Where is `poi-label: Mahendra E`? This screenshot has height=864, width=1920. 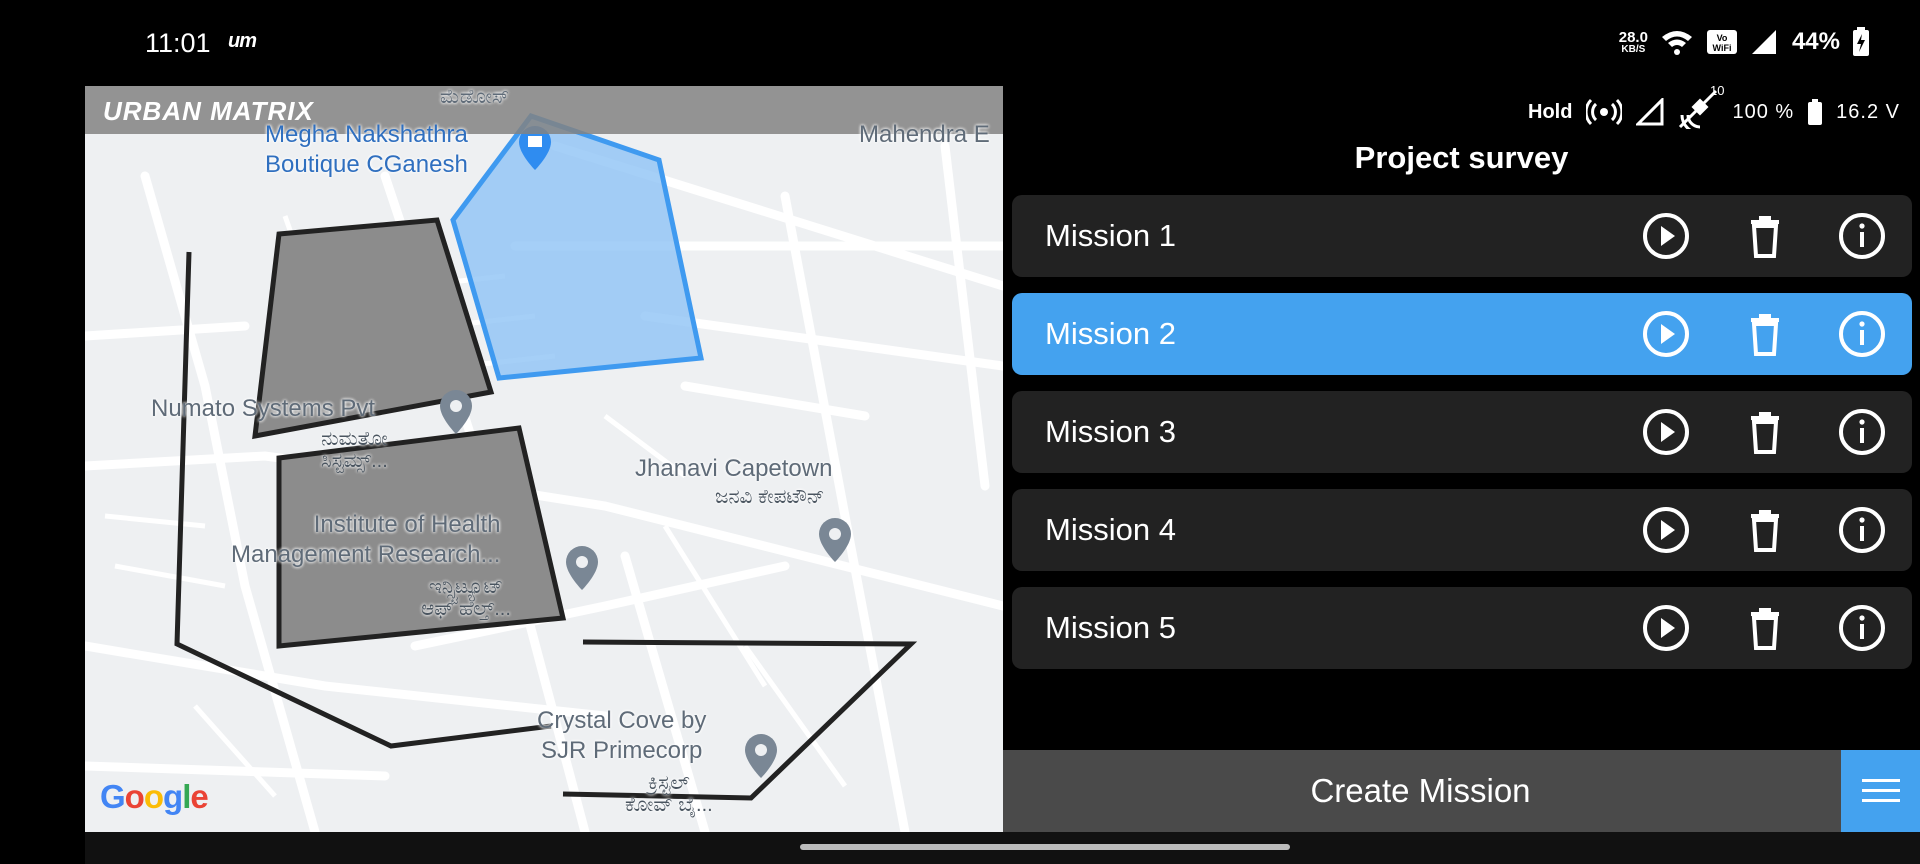 poi-label: Mahendra E is located at coordinates (924, 135).